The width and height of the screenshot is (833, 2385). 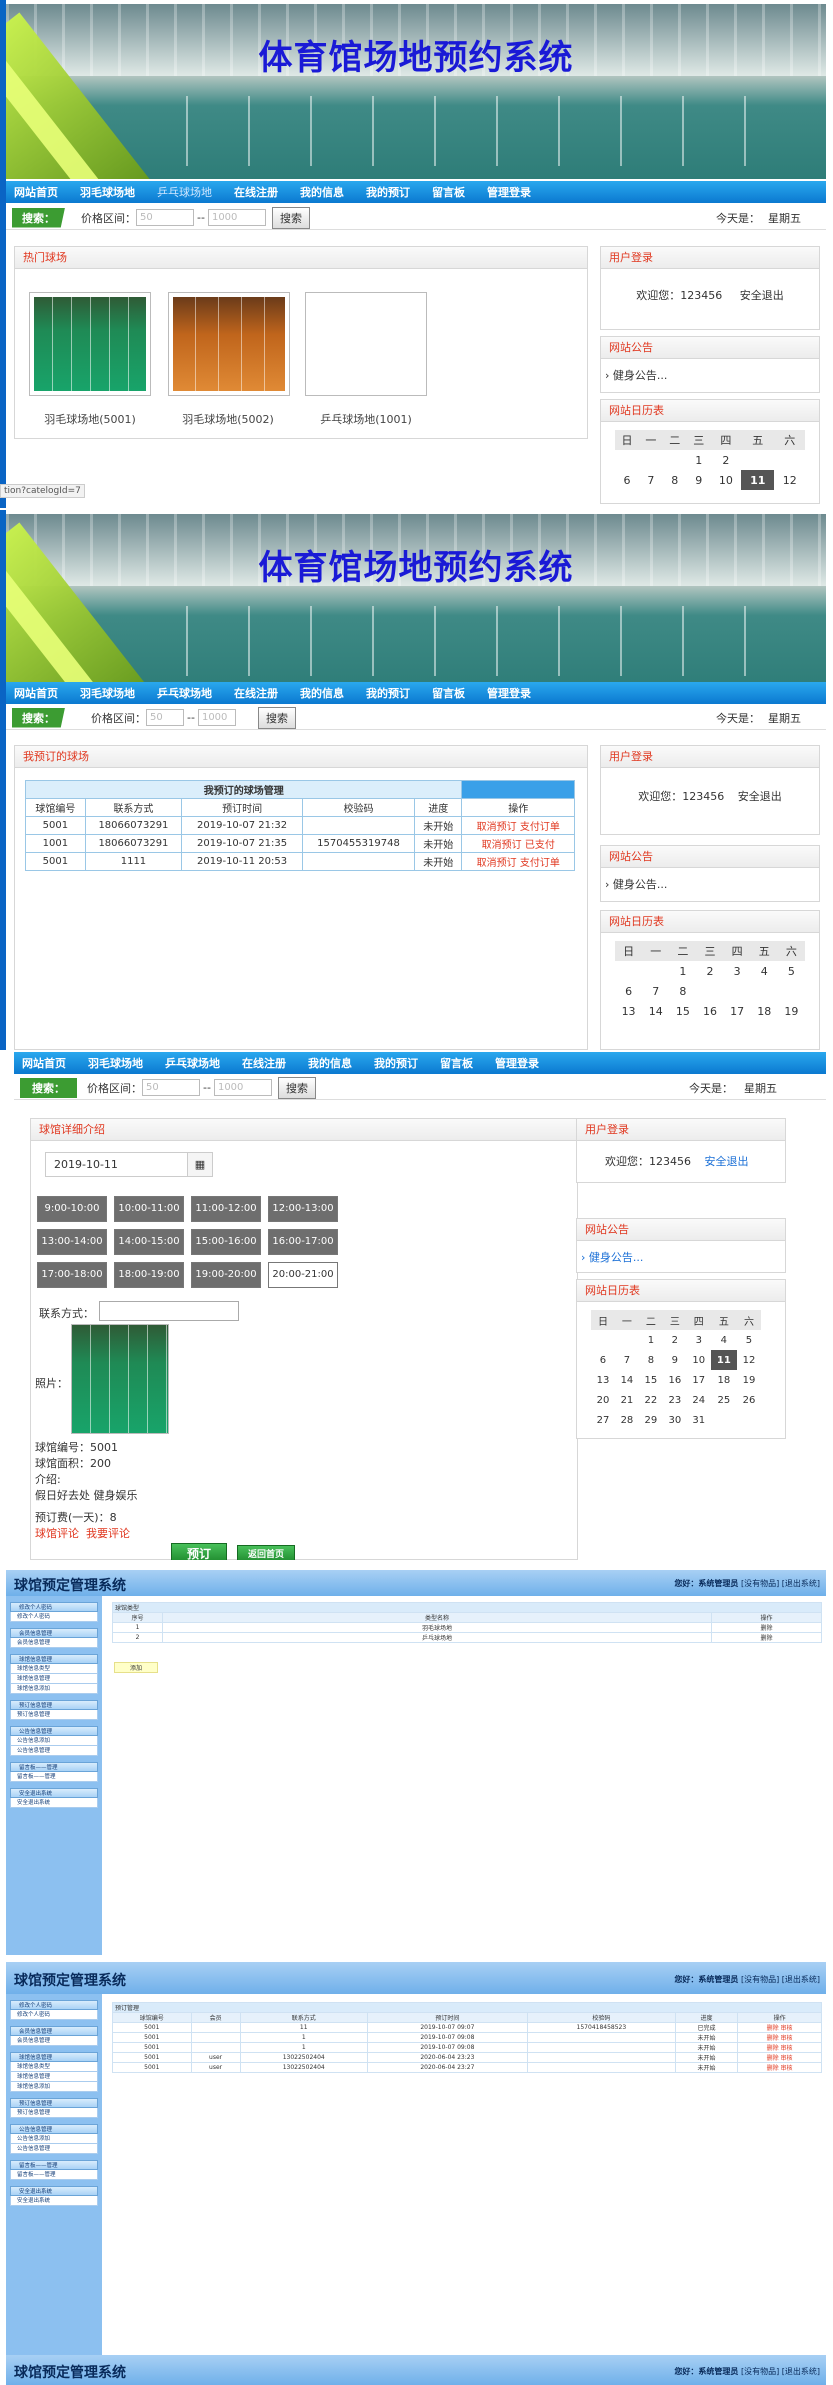 What do you see at coordinates (149, 1209) in the screenshot?
I see `time-slot: 10:00-11:00` at bounding box center [149, 1209].